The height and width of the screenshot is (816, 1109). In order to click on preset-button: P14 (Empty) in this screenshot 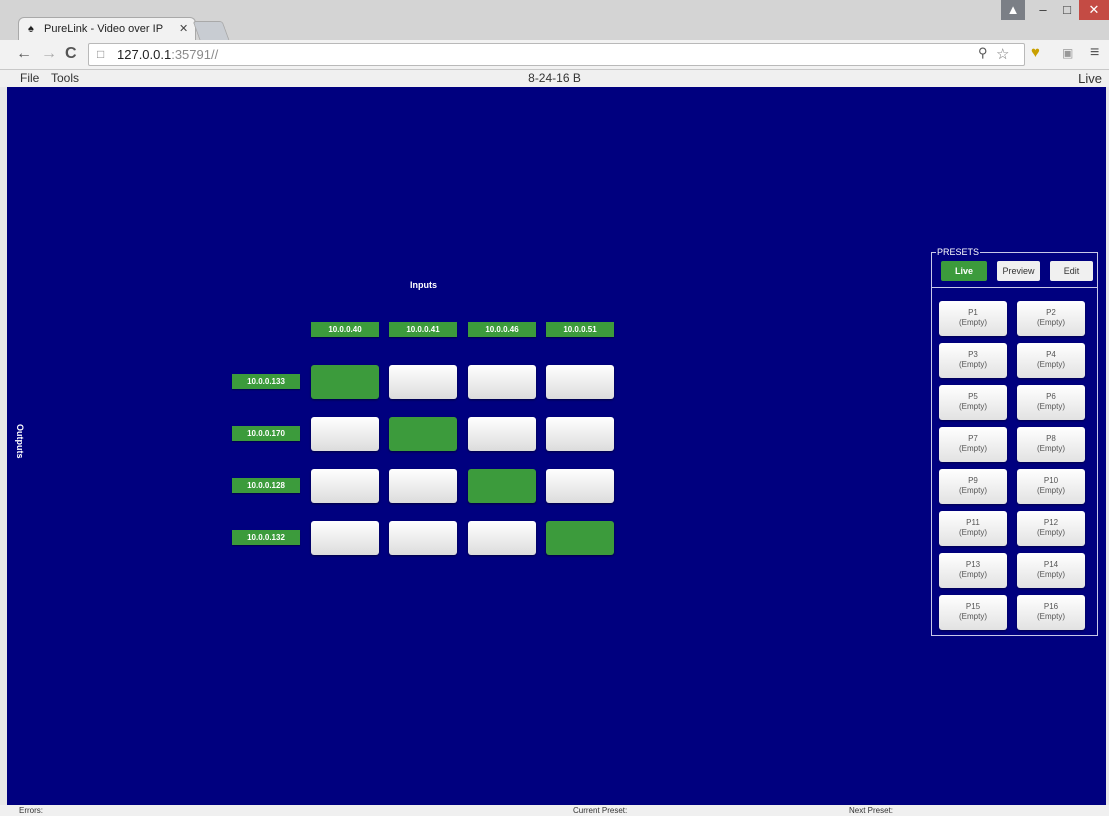, I will do `click(1051, 570)`.